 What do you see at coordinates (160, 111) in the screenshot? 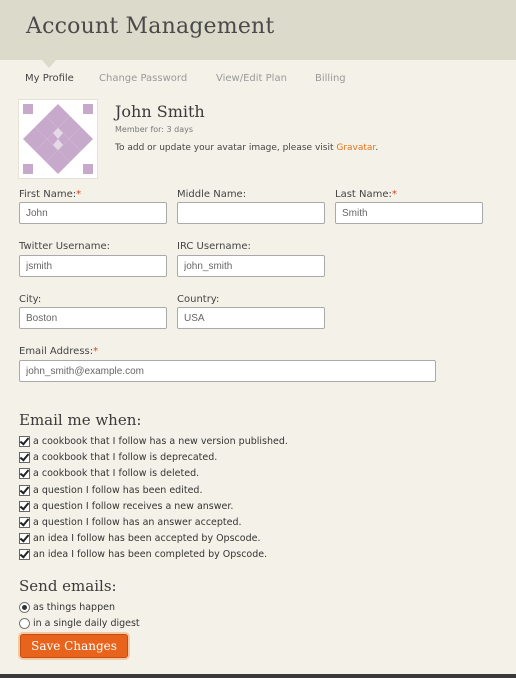
I see `profile-name: John Smith` at bounding box center [160, 111].